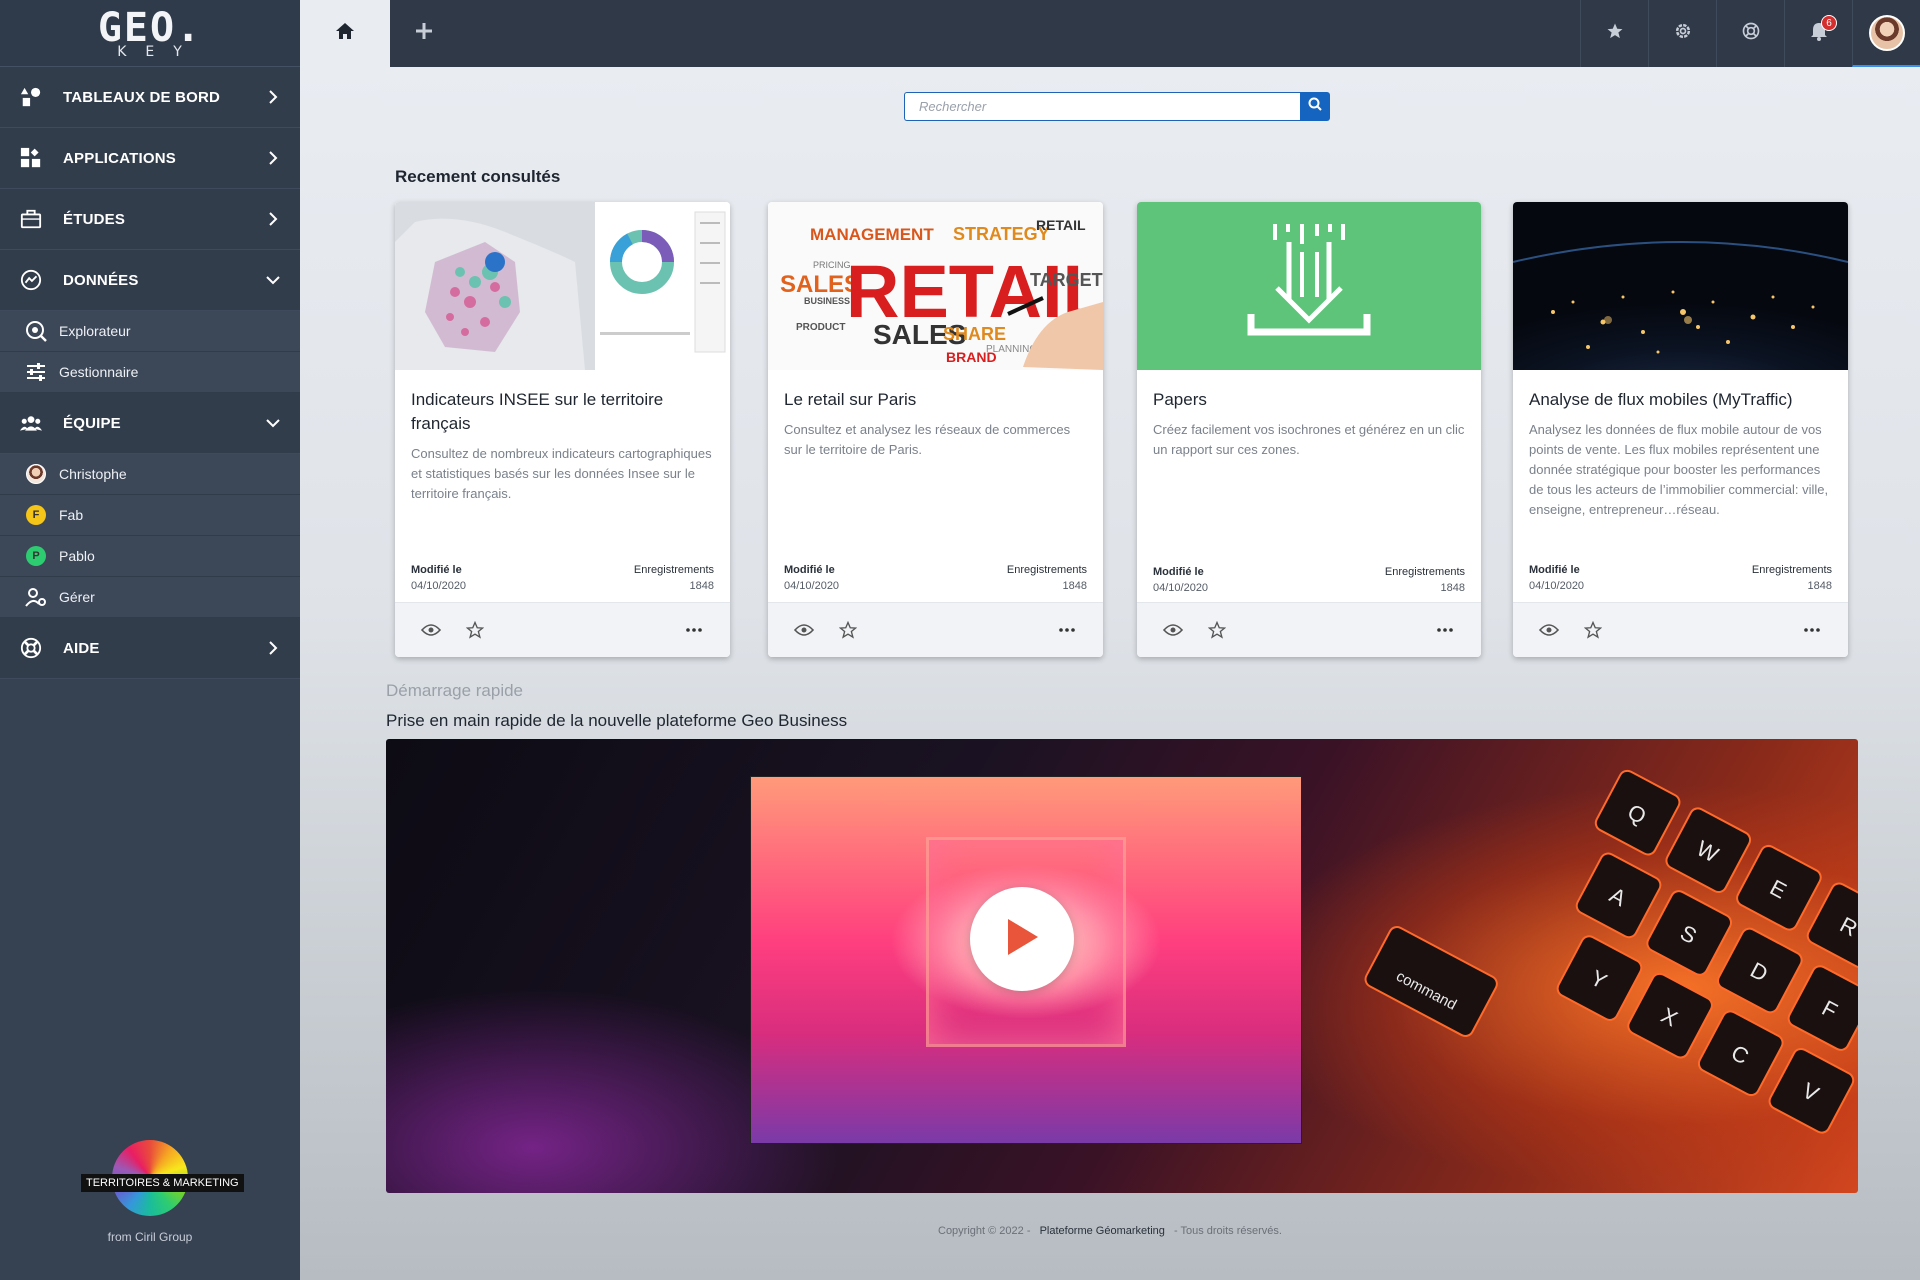 This screenshot has height=1280, width=1920. Describe the element at coordinates (150, 331) in the screenshot. I see `sidebar-subitem-explorateur: Explorateur` at that location.